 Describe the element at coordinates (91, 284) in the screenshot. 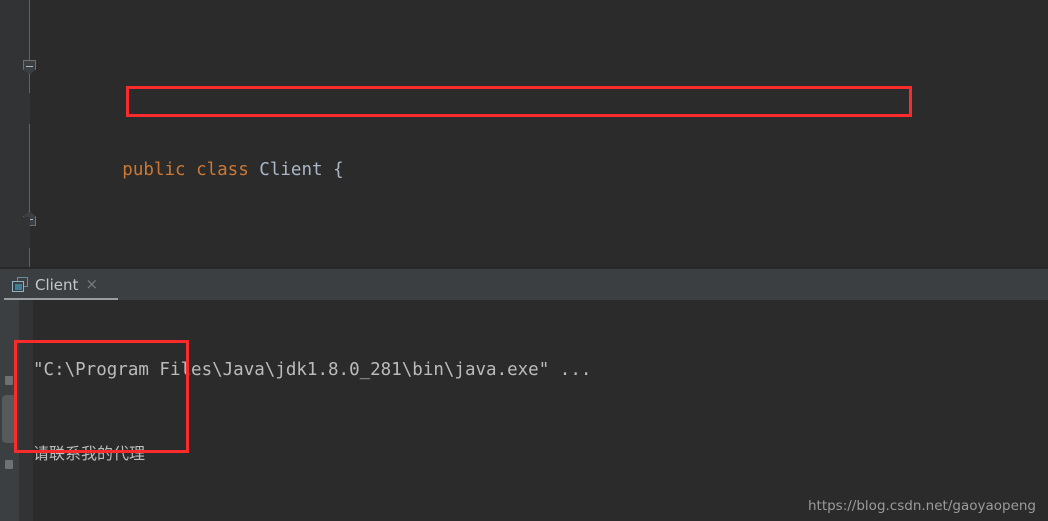

I see `close-icon: ×` at that location.